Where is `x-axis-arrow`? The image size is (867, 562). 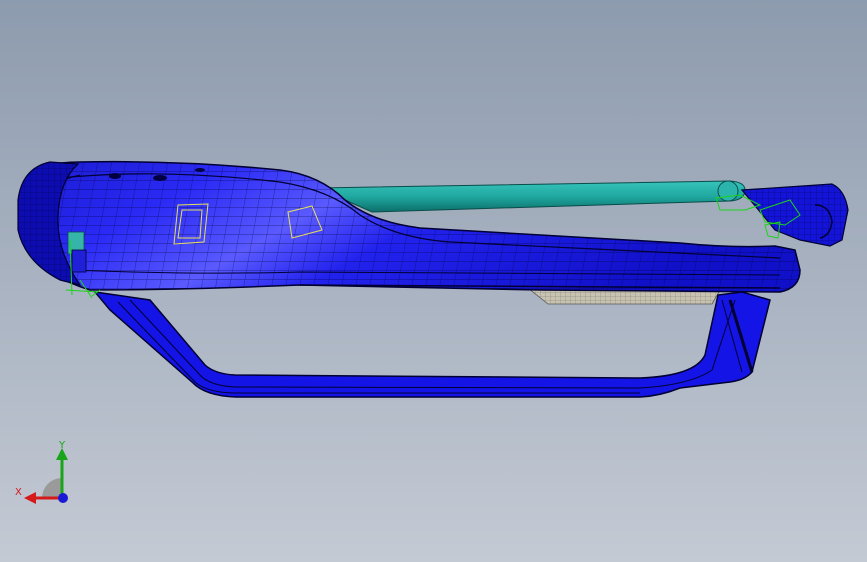 x-axis-arrow is located at coordinates (30, 498).